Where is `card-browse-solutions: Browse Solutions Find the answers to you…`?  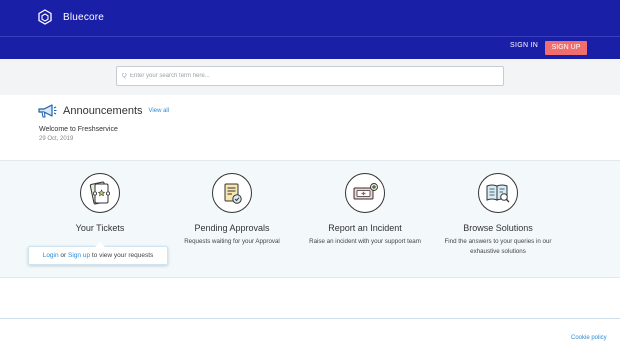
card-browse-solutions: Browse Solutions Find the answers to you… is located at coordinates (498, 215).